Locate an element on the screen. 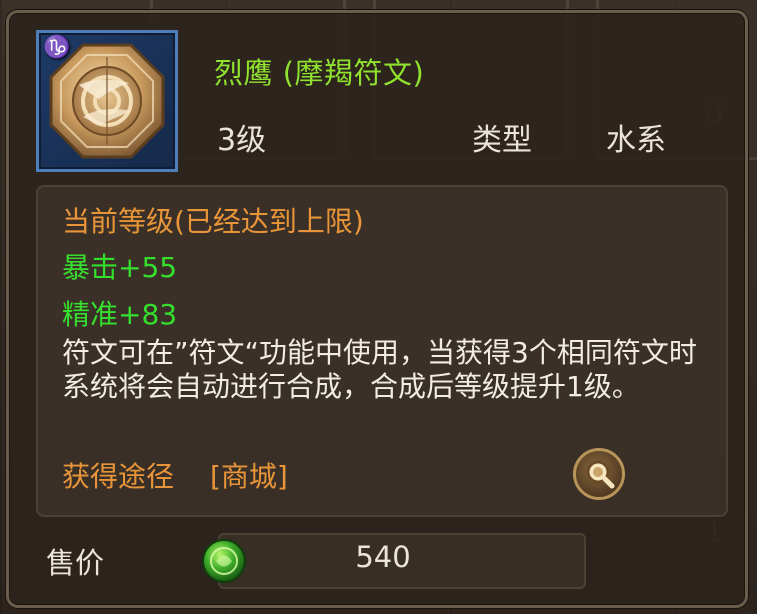 The image size is (757, 614). level-status: 当前等级(已经达到上限) is located at coordinates (213, 221).